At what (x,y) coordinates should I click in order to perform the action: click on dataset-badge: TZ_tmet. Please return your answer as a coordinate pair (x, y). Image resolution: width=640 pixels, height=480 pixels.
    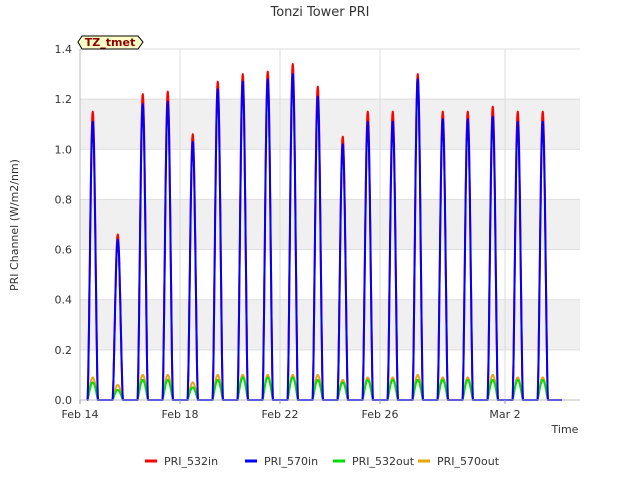
    Looking at the image, I should click on (110, 42).